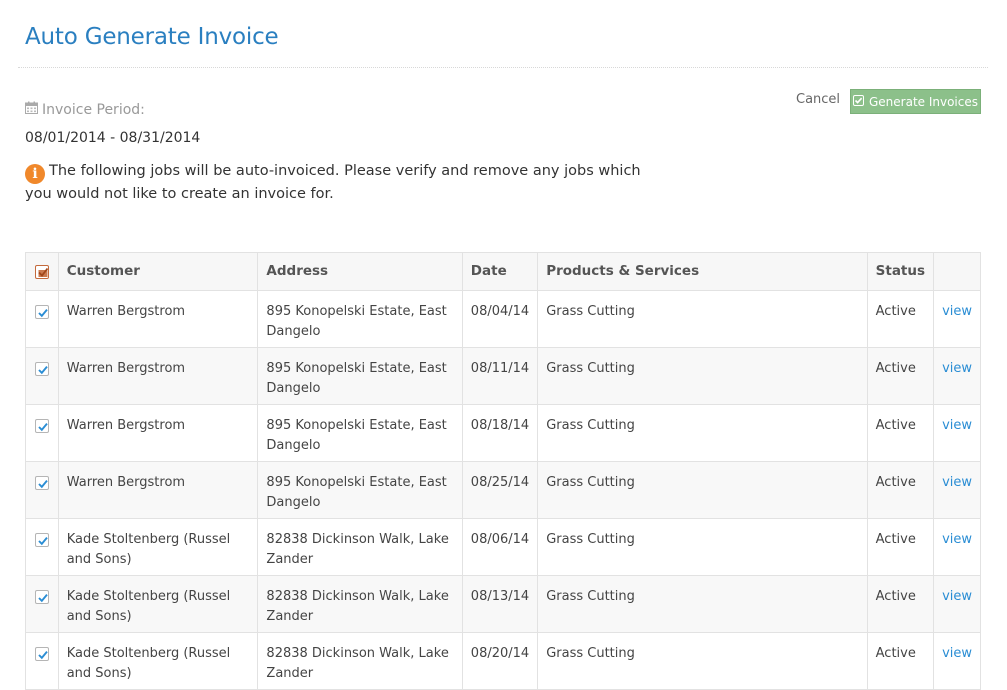 This screenshot has width=1007, height=690. I want to click on invoice-period-value: 08/01/2014 - 08/31/2014, so click(113, 138).